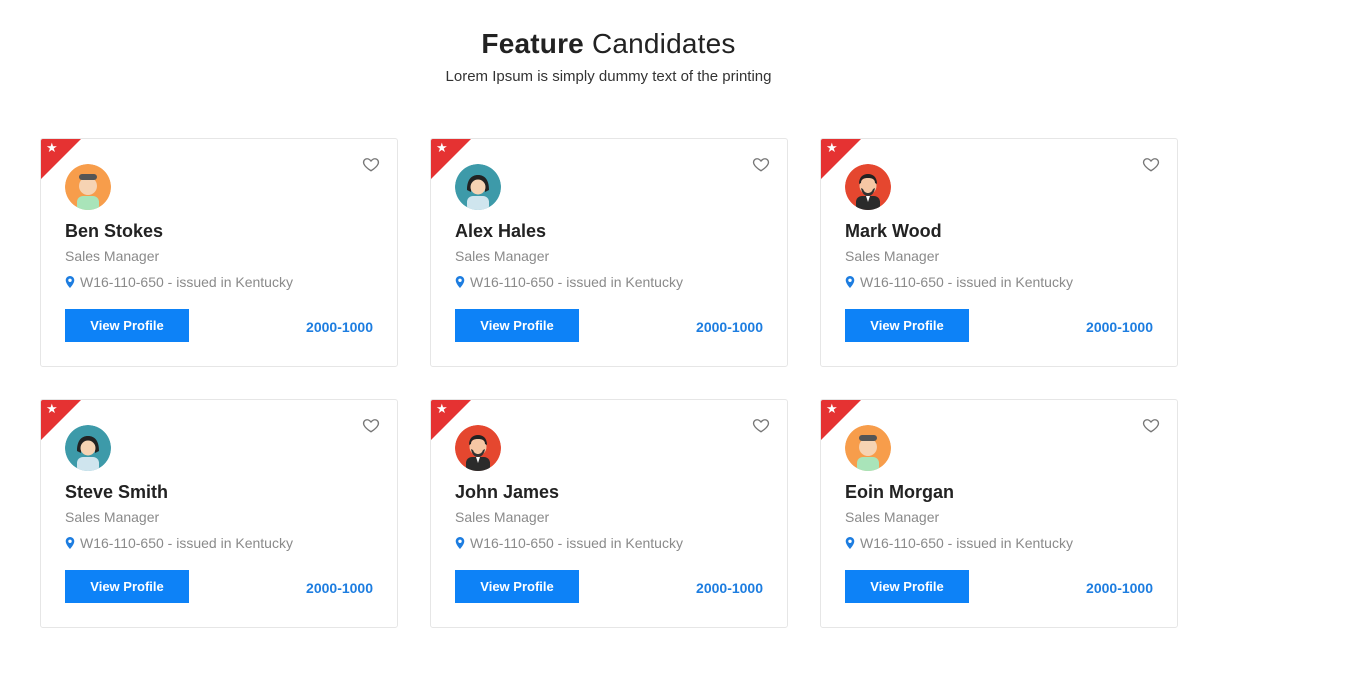  What do you see at coordinates (501, 231) in the screenshot?
I see `candidate-name: Alex Hales` at bounding box center [501, 231].